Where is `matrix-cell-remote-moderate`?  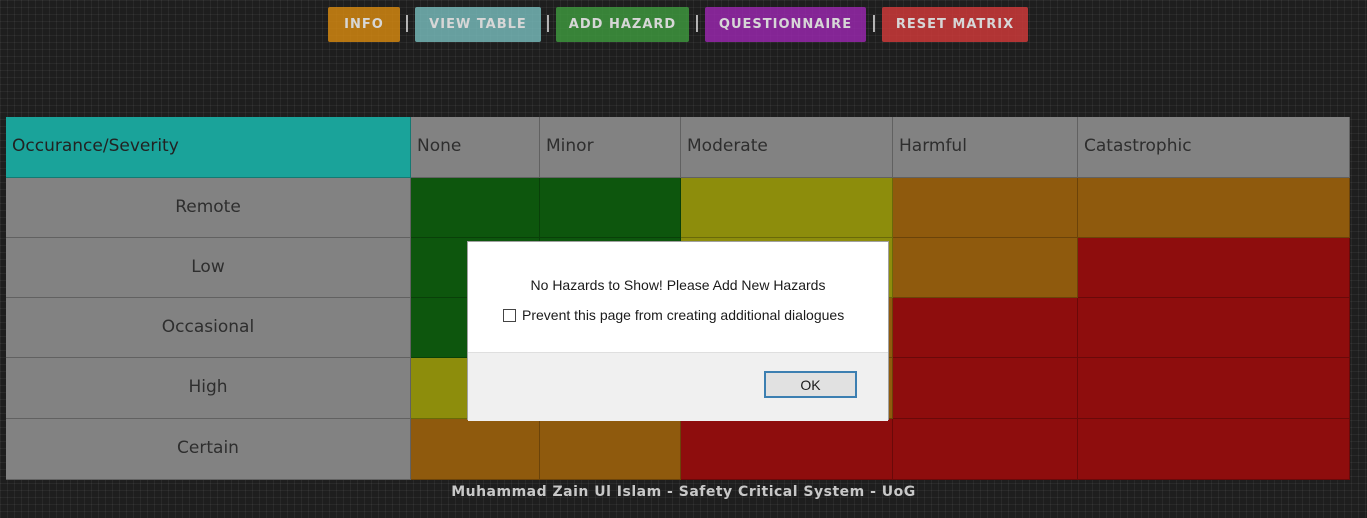 matrix-cell-remote-moderate is located at coordinates (787, 208).